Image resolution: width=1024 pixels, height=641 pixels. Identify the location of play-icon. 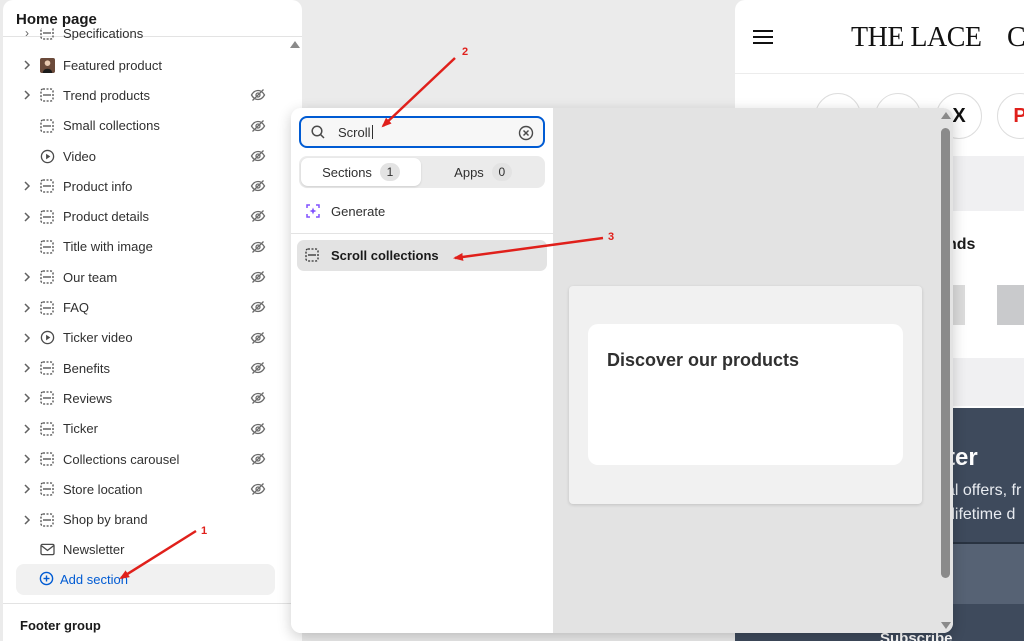
(47, 156).